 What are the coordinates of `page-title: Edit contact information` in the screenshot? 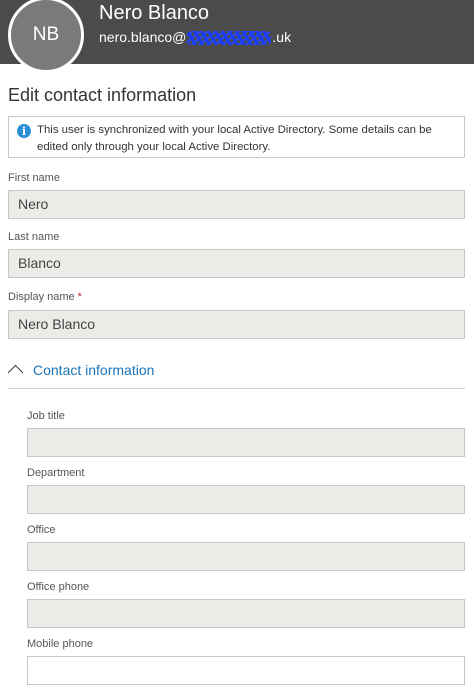 It's located at (102, 95).